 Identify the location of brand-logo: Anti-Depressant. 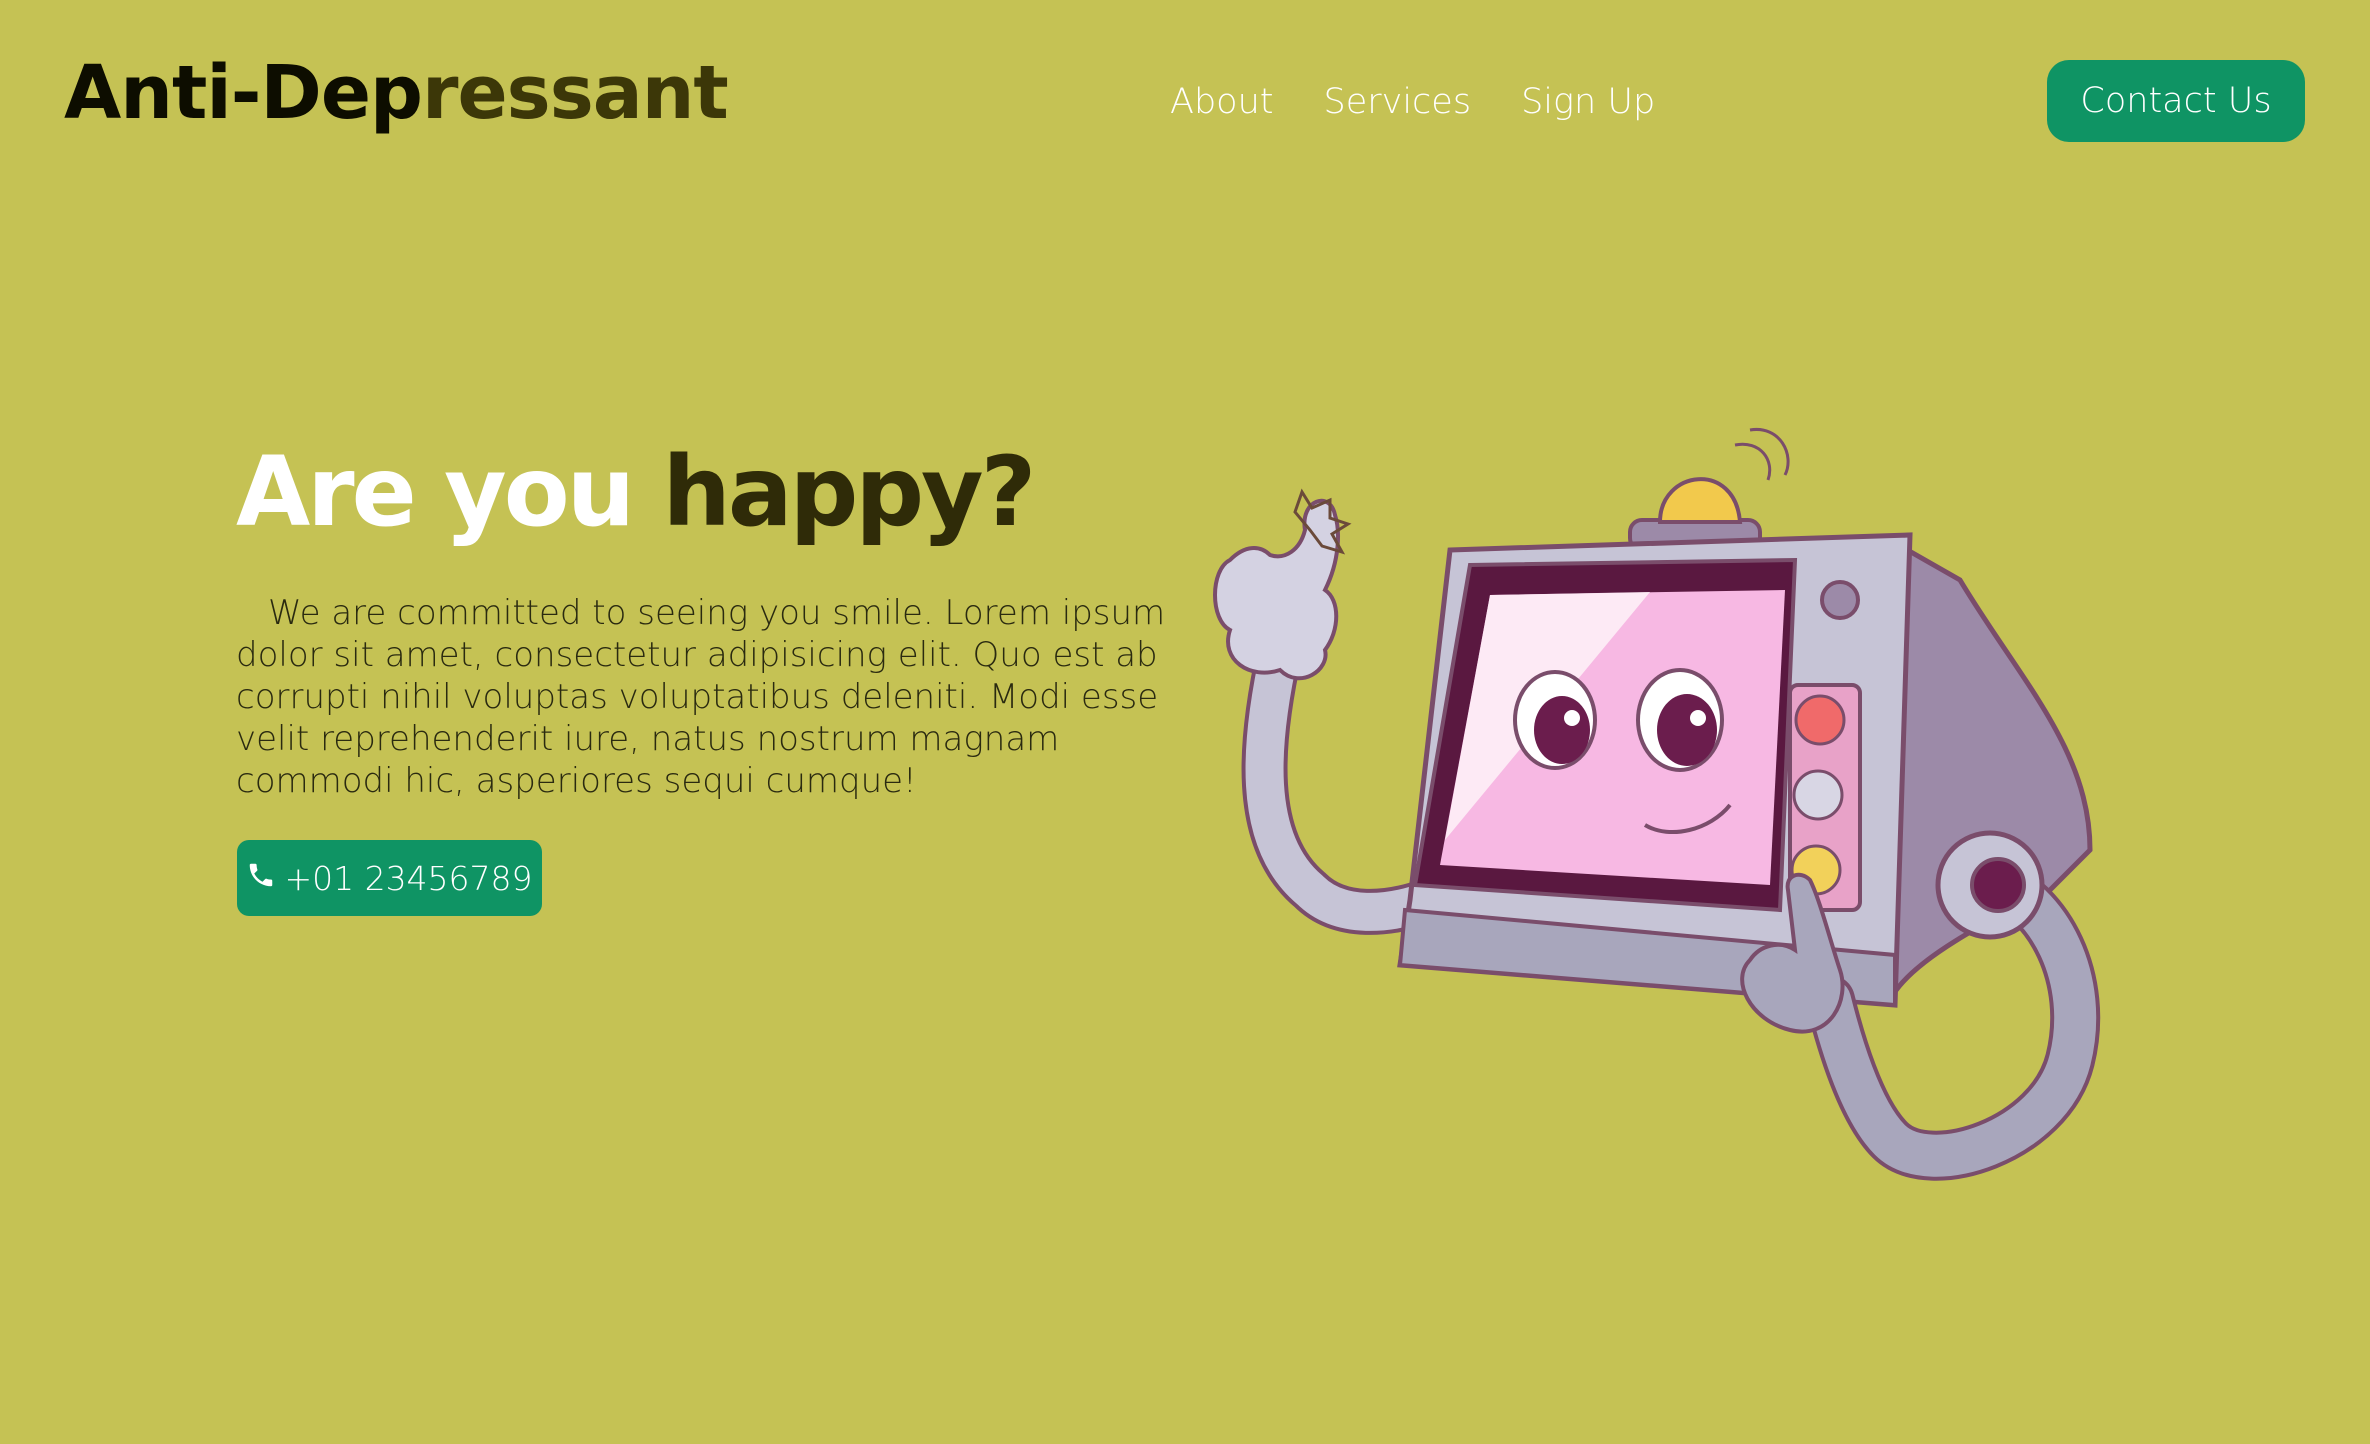
(396, 93).